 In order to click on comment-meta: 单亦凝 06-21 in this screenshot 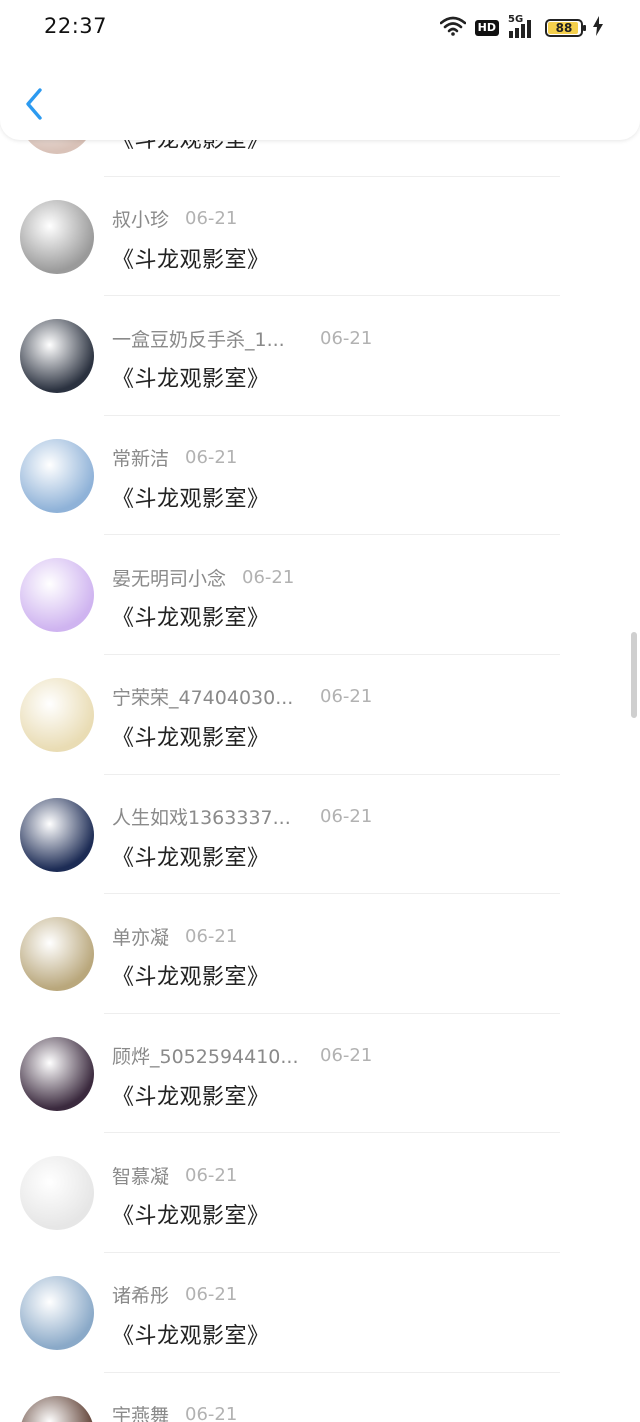, I will do `click(174, 936)`.